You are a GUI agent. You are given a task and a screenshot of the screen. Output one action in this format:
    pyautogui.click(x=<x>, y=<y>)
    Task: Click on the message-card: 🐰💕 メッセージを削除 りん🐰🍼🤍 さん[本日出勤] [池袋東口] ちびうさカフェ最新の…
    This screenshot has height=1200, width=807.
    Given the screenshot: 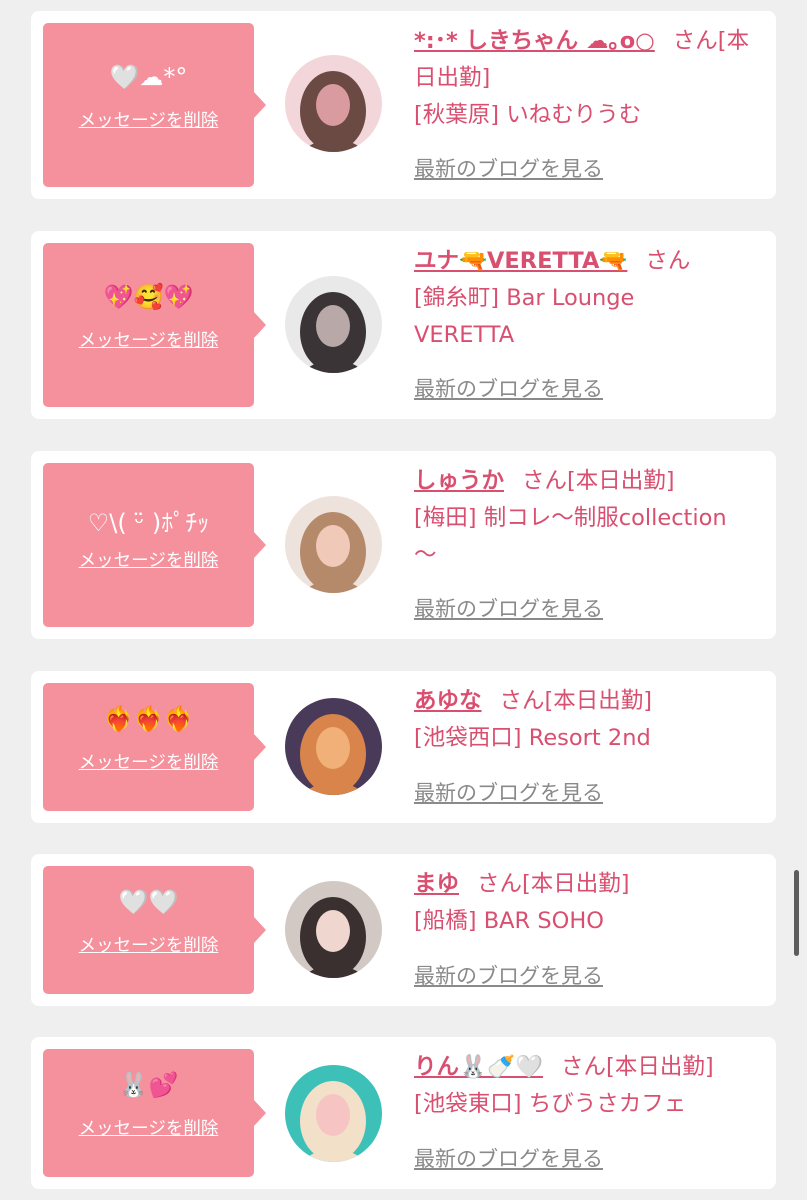 What is the action you would take?
    pyautogui.click(x=403, y=1113)
    